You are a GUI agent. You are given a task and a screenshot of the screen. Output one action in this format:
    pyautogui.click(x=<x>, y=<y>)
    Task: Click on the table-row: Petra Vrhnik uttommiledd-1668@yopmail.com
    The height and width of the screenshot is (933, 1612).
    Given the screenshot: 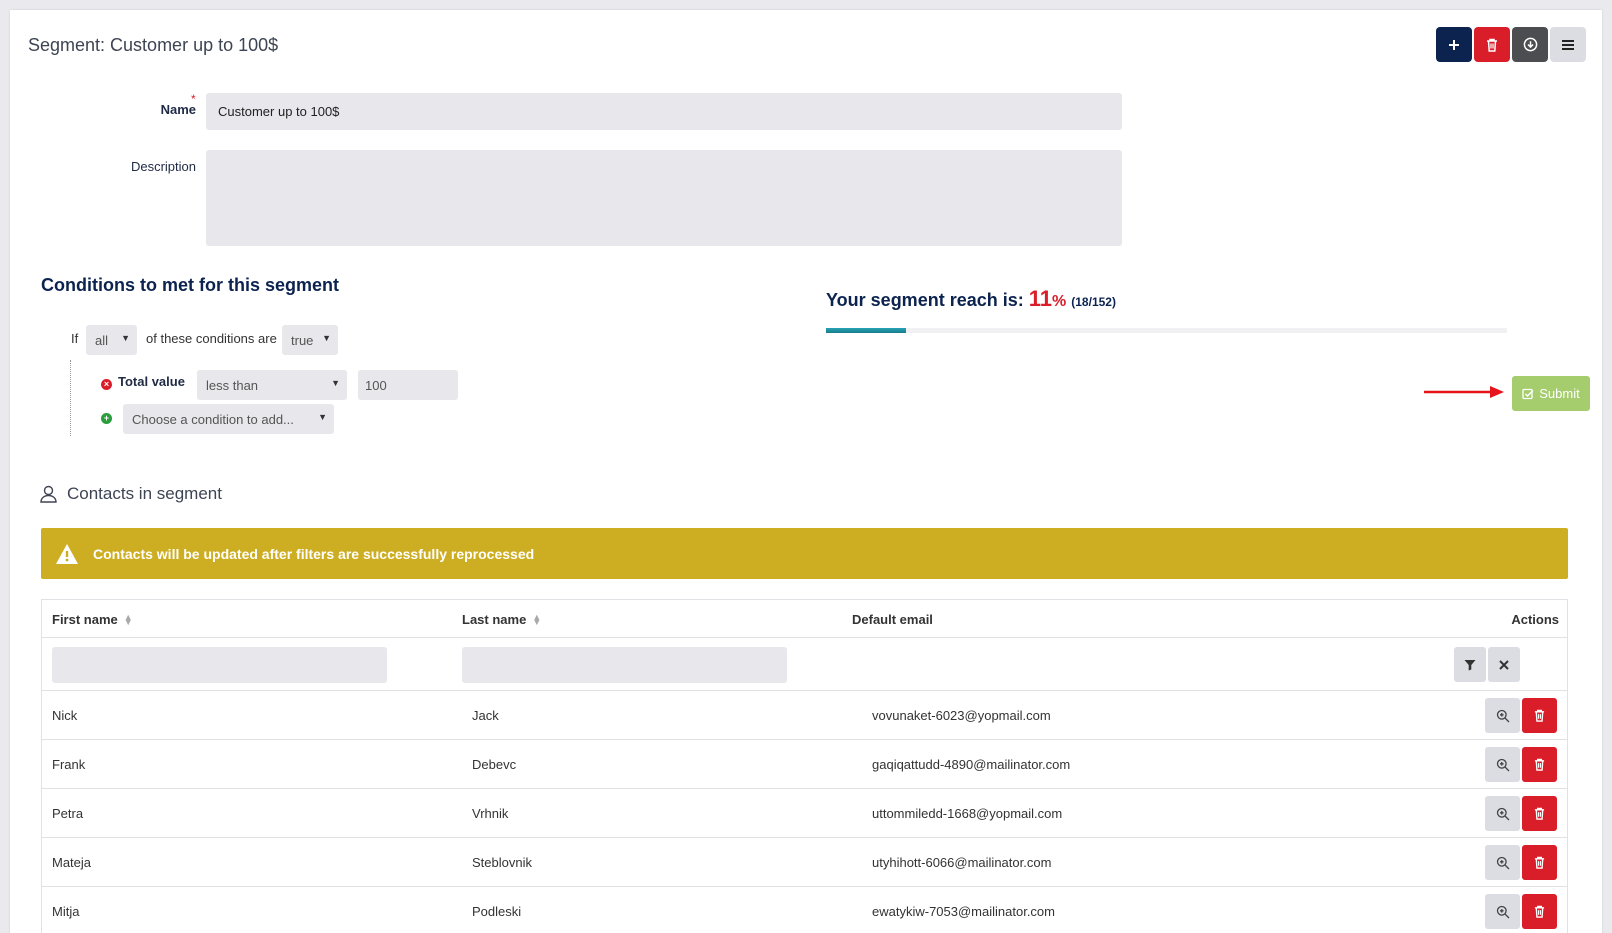 What is the action you would take?
    pyautogui.click(x=804, y=813)
    